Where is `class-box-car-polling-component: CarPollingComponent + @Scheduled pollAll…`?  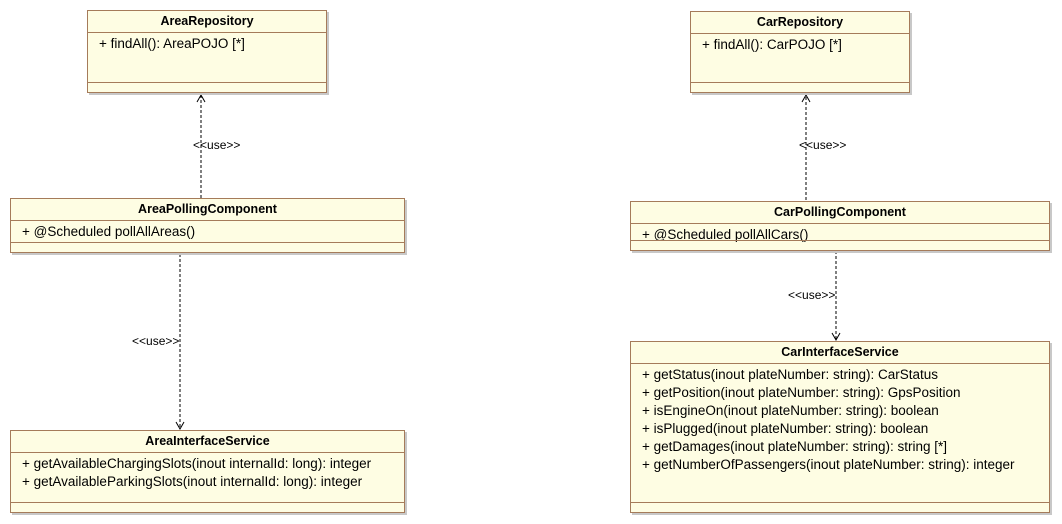
class-box-car-polling-component: CarPollingComponent + @Scheduled pollAll… is located at coordinates (840, 226).